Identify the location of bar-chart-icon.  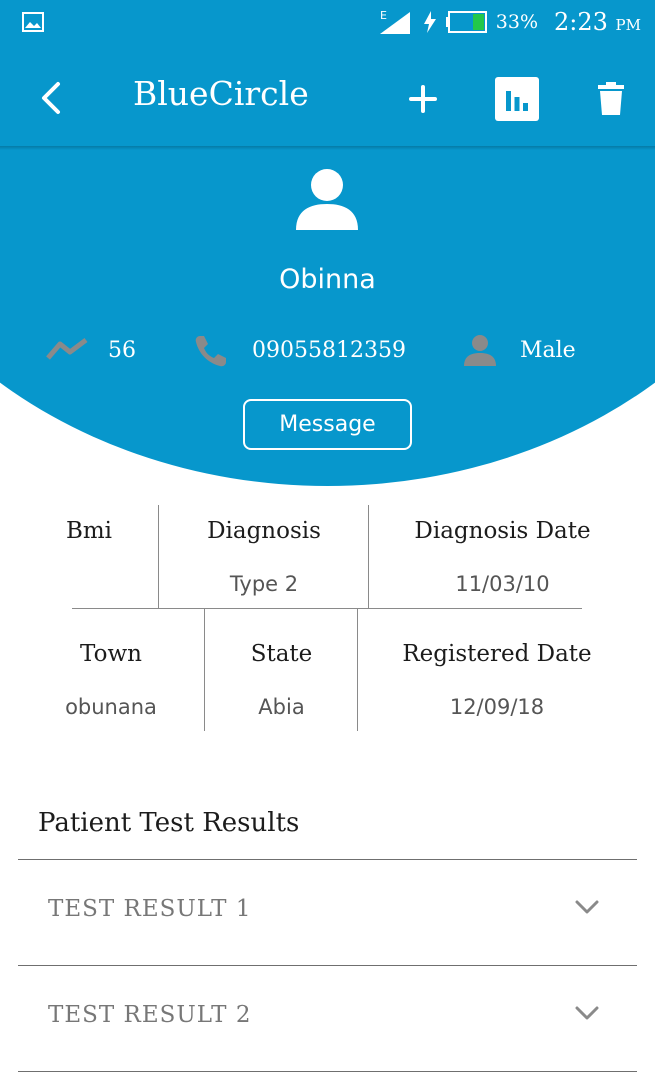
(517, 99).